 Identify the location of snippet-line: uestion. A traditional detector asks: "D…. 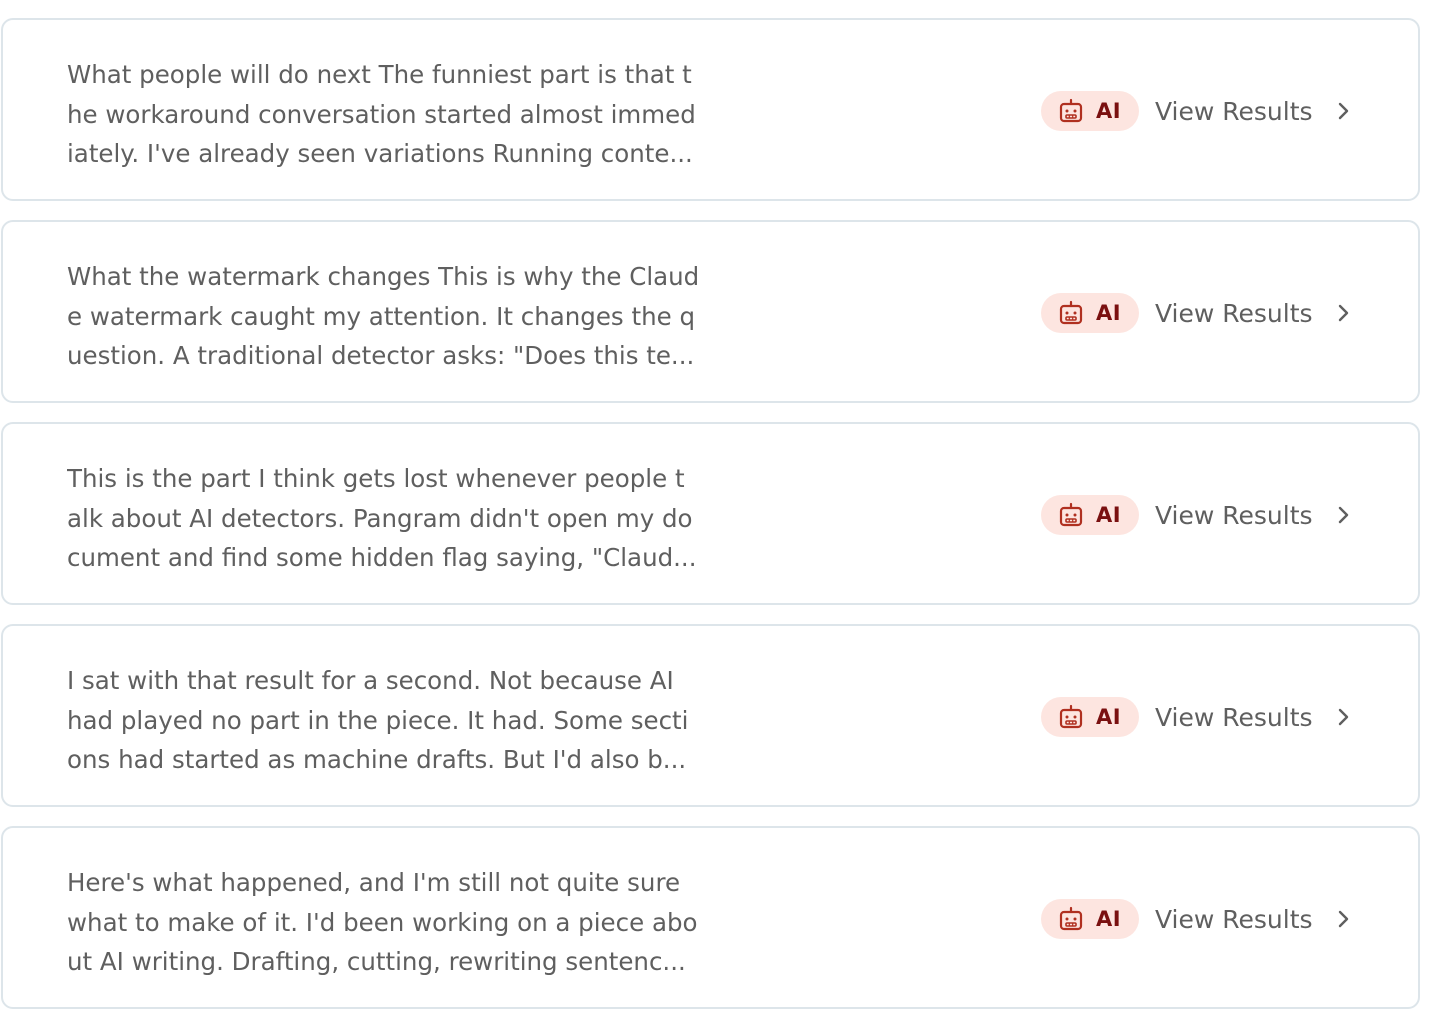
(381, 355).